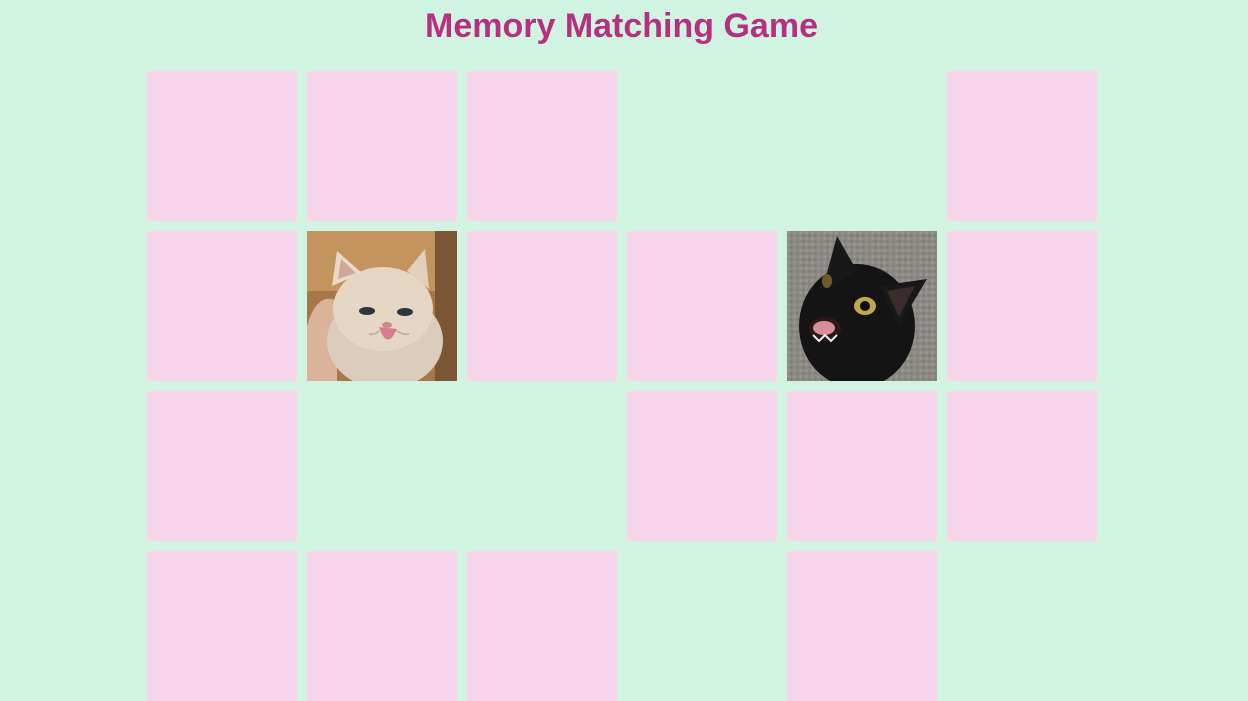 The image size is (1248, 701). What do you see at coordinates (621, 26) in the screenshot?
I see `page-title: Memory Matching Game` at bounding box center [621, 26].